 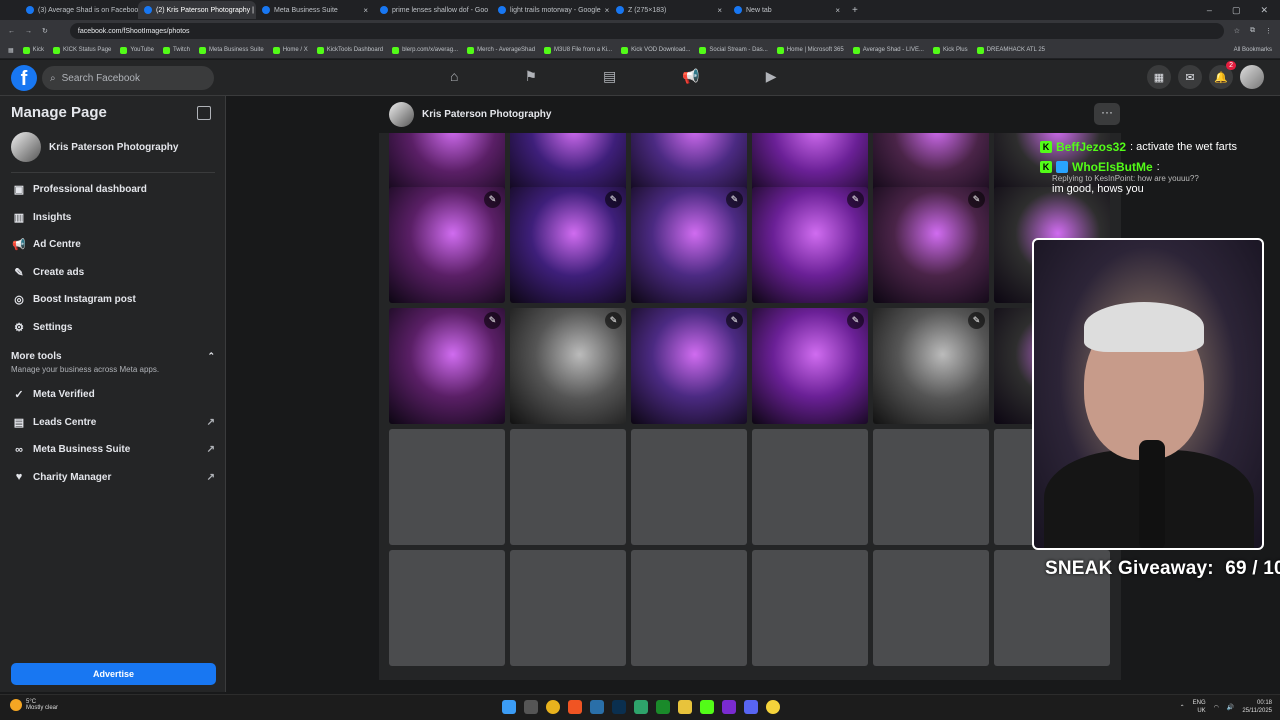 I want to click on tools-item: ✓ Meta Verified, so click(x=113, y=395).